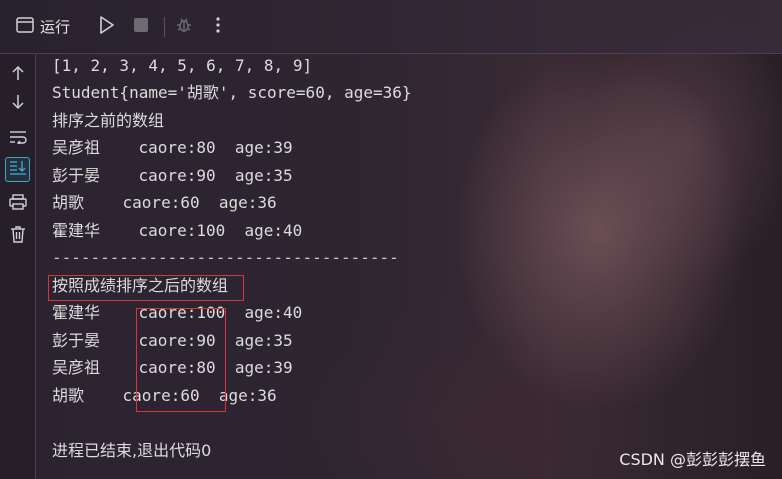 The width and height of the screenshot is (782, 479). I want to click on print-button, so click(17, 203).